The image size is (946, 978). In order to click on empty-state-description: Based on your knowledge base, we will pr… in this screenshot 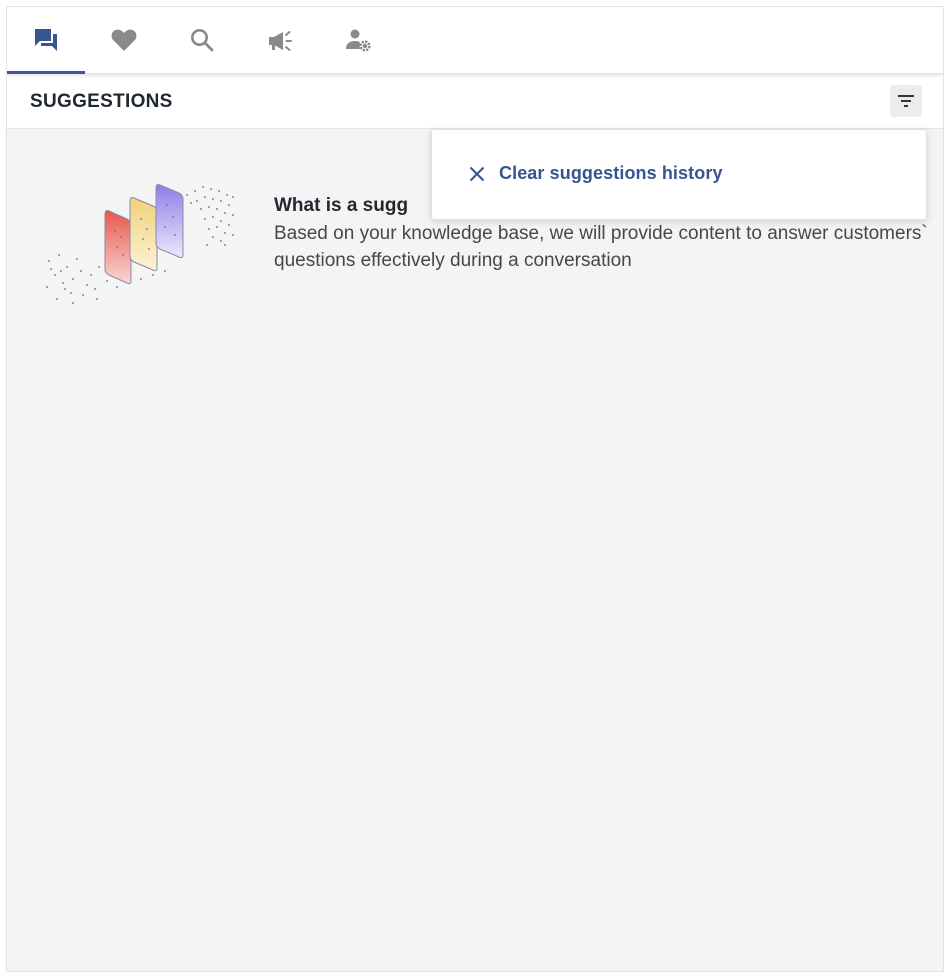, I will do `click(601, 247)`.